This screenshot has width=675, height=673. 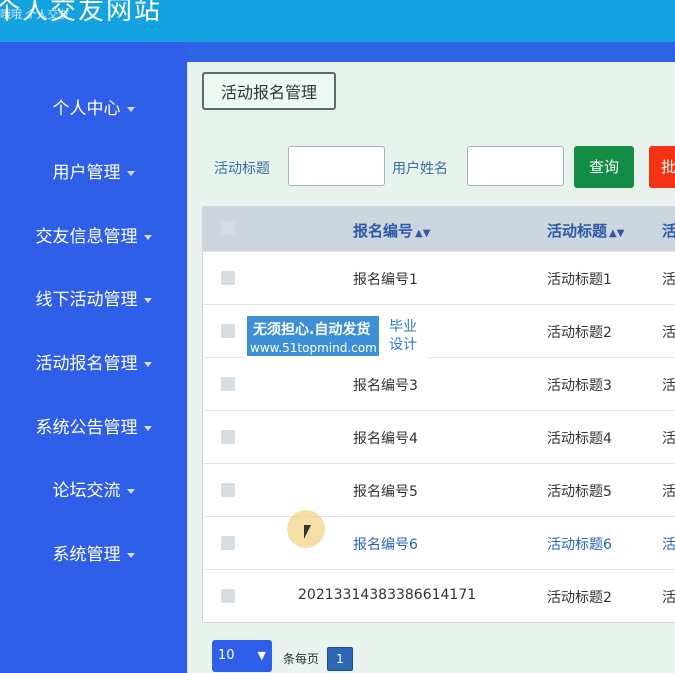 What do you see at coordinates (579, 545) in the screenshot?
I see `cell-title: 活动标题6` at bounding box center [579, 545].